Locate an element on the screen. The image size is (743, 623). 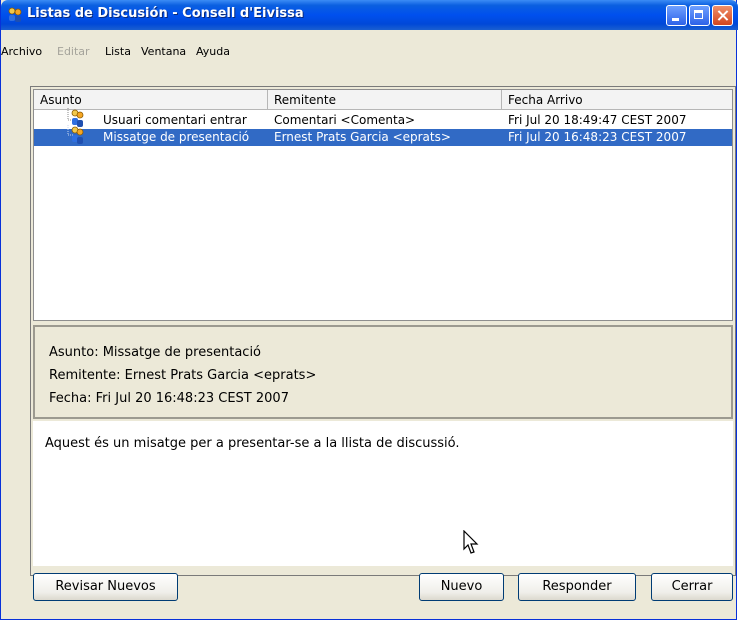
cell-asunto: Usuari comentari entrar is located at coordinates (175, 120).